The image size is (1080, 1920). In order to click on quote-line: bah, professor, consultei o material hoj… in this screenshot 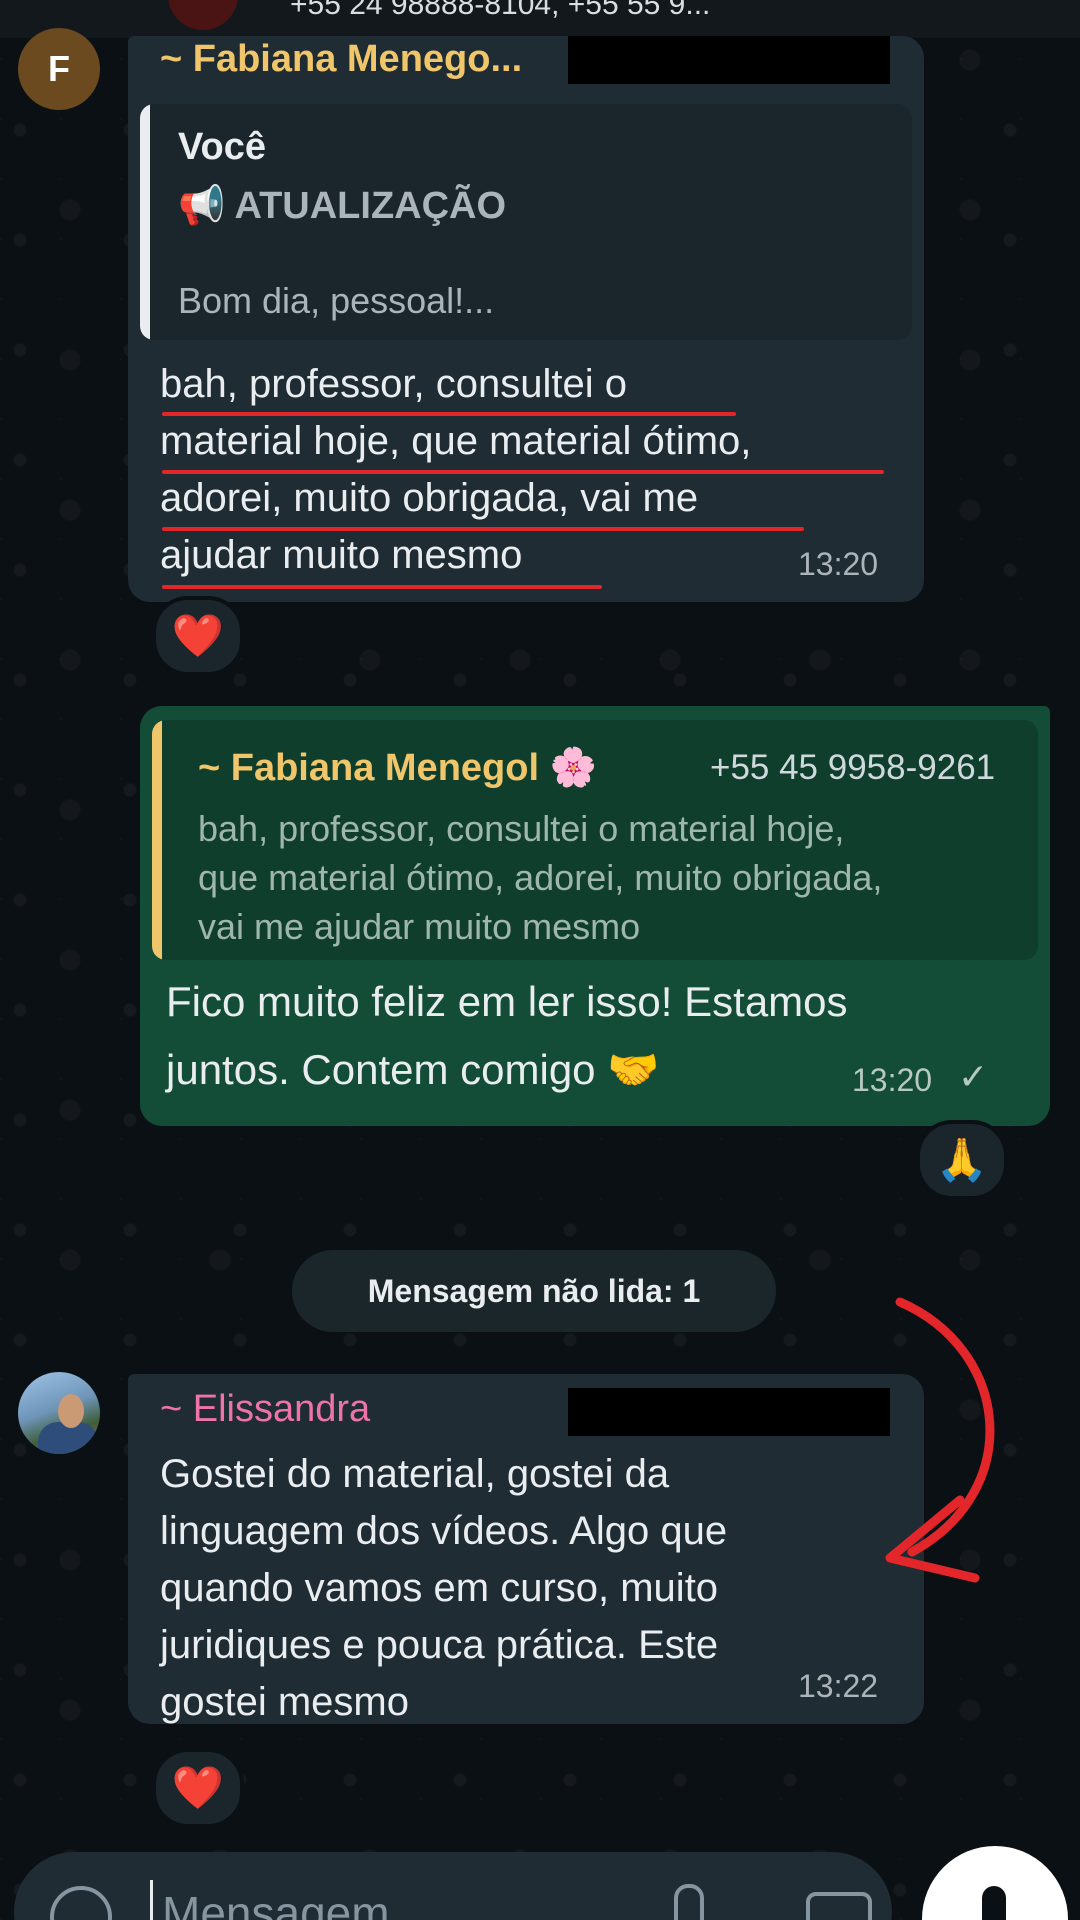, I will do `click(521, 828)`.